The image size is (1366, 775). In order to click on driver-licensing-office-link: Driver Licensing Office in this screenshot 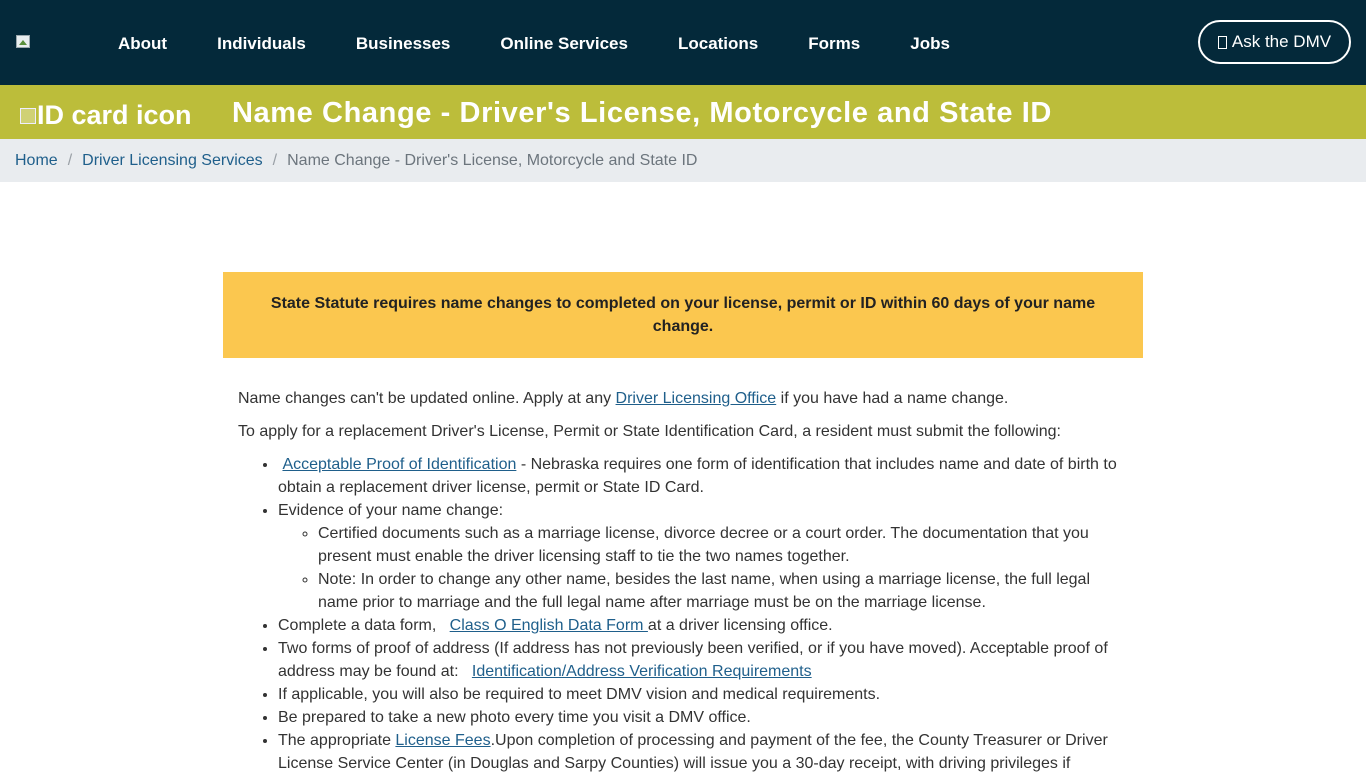, I will do `click(696, 398)`.